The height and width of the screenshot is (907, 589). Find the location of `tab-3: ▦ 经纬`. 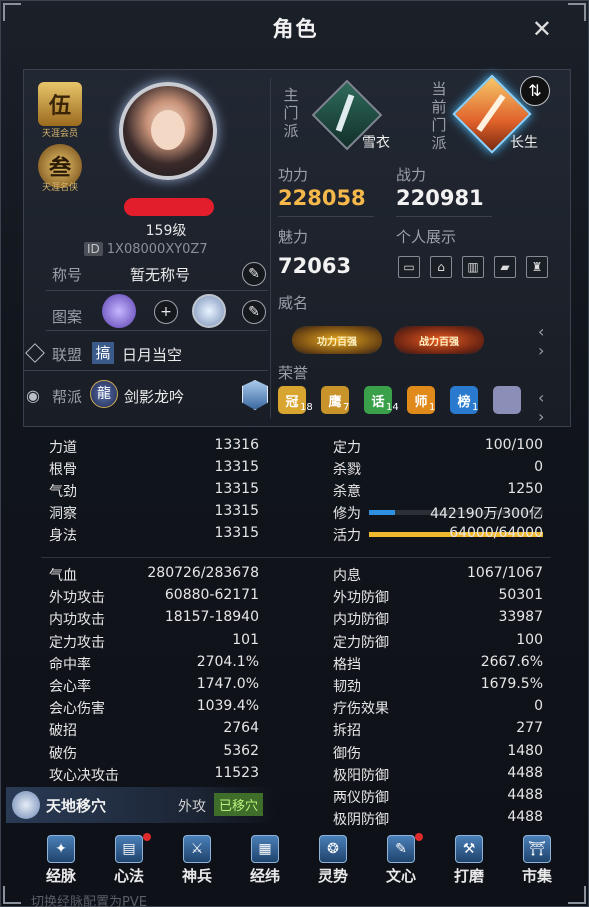

tab-3: ▦ 经纬 is located at coordinates (265, 863).